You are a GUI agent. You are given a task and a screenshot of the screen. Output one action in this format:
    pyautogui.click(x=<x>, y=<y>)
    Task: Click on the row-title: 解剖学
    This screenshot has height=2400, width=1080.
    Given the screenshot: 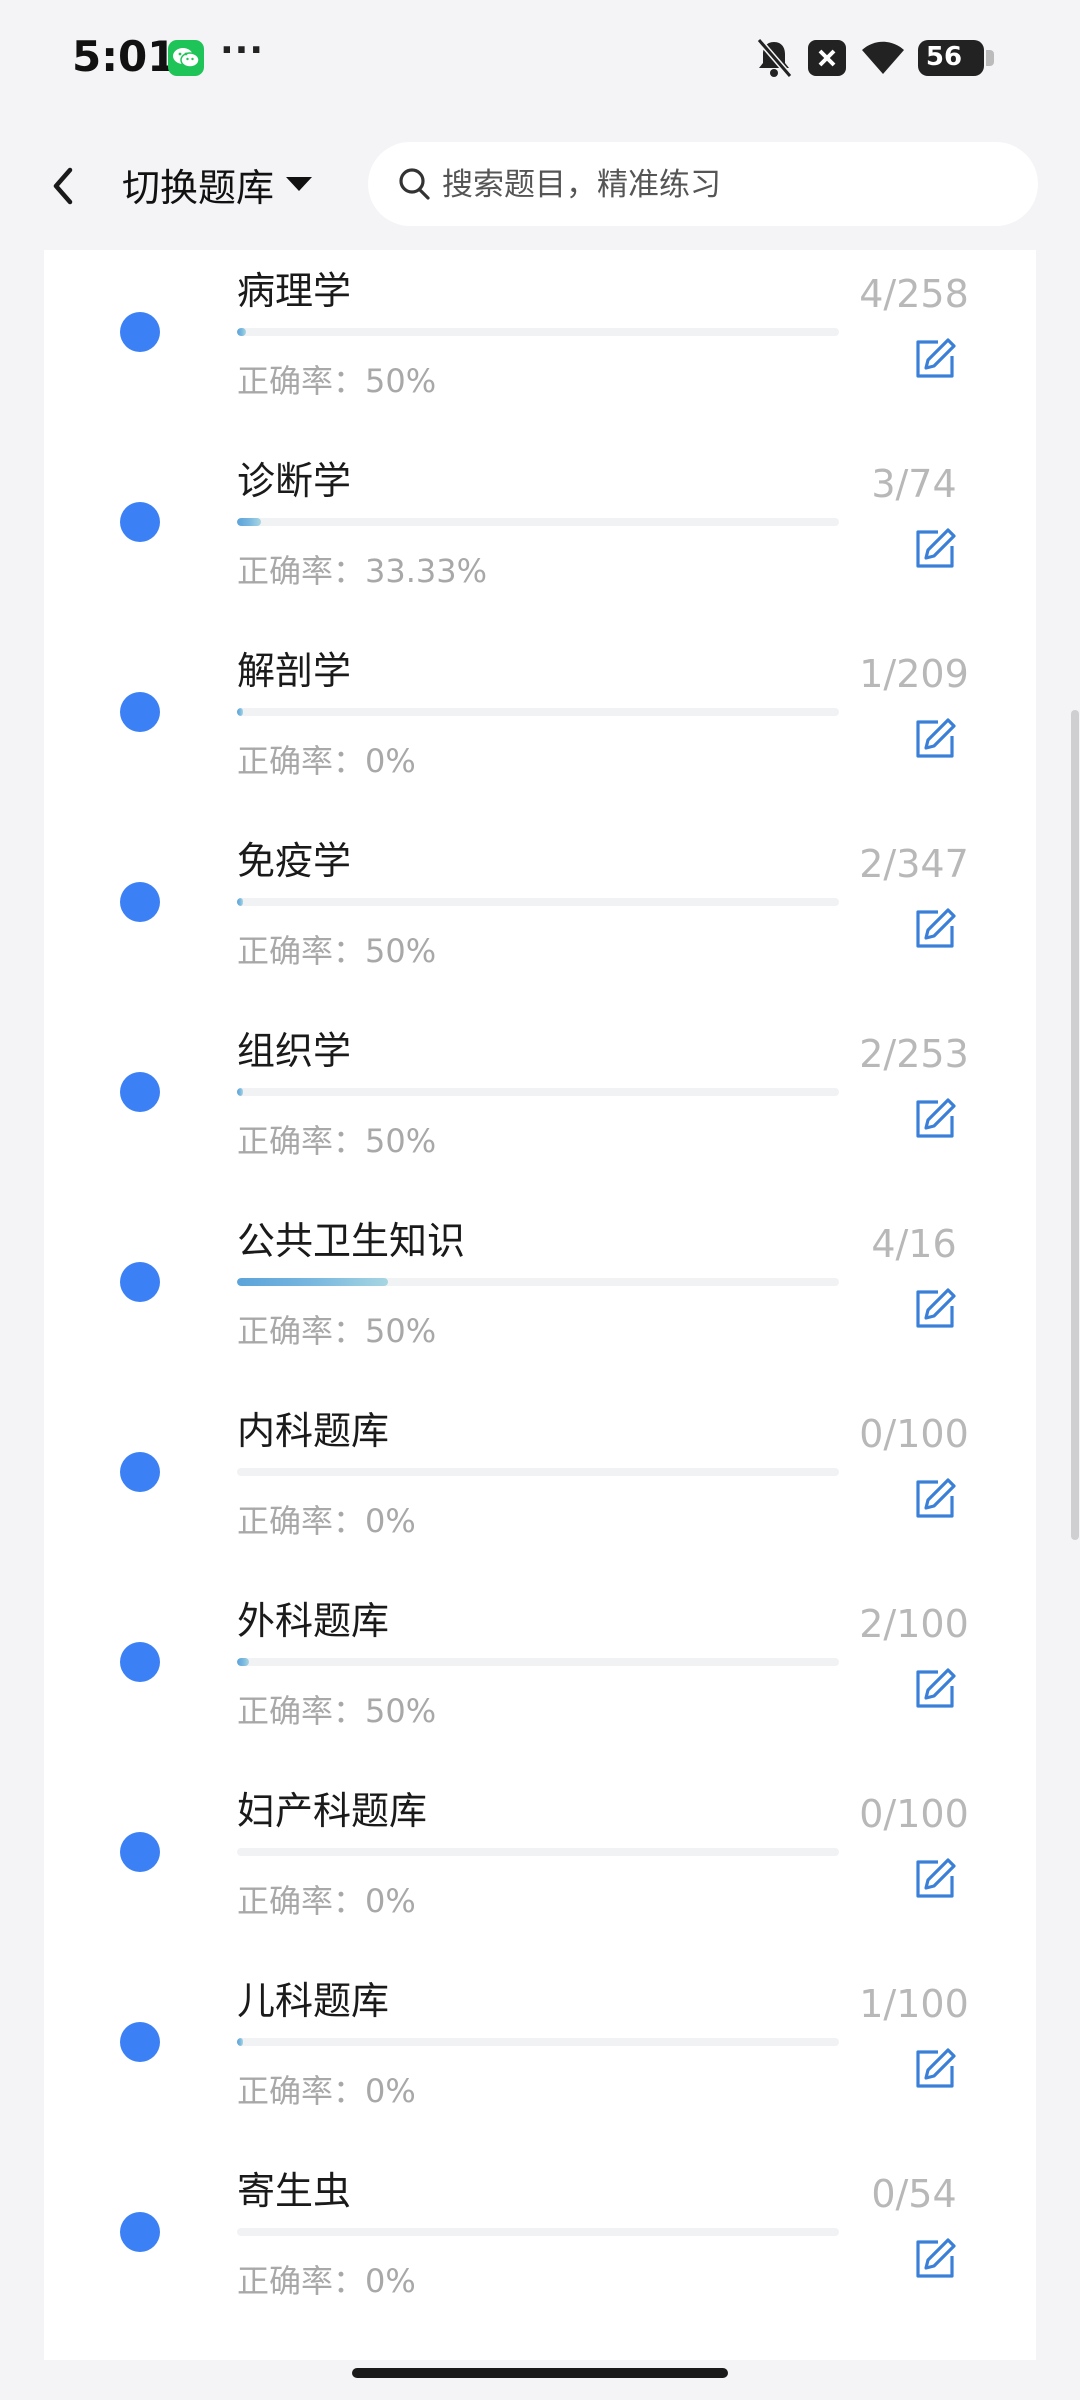 What is the action you would take?
    pyautogui.click(x=294, y=671)
    